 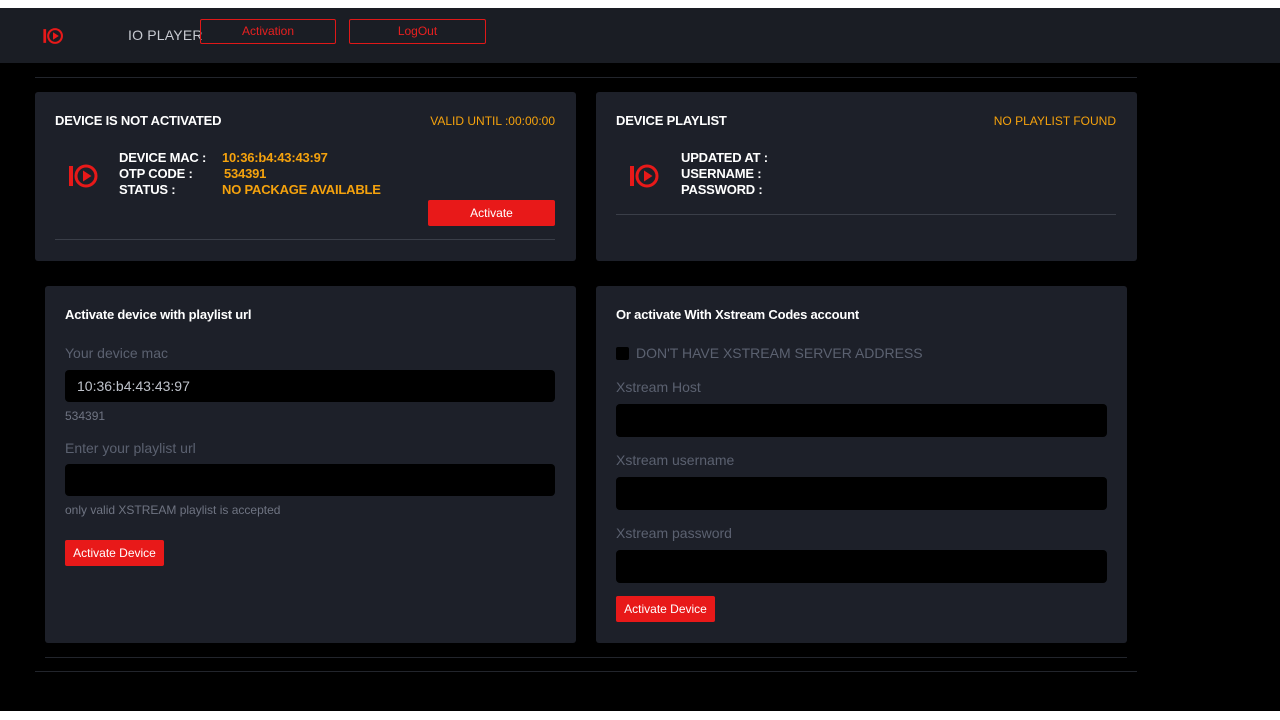 What do you see at coordinates (305, 239) in the screenshot?
I see `device-card-divider` at bounding box center [305, 239].